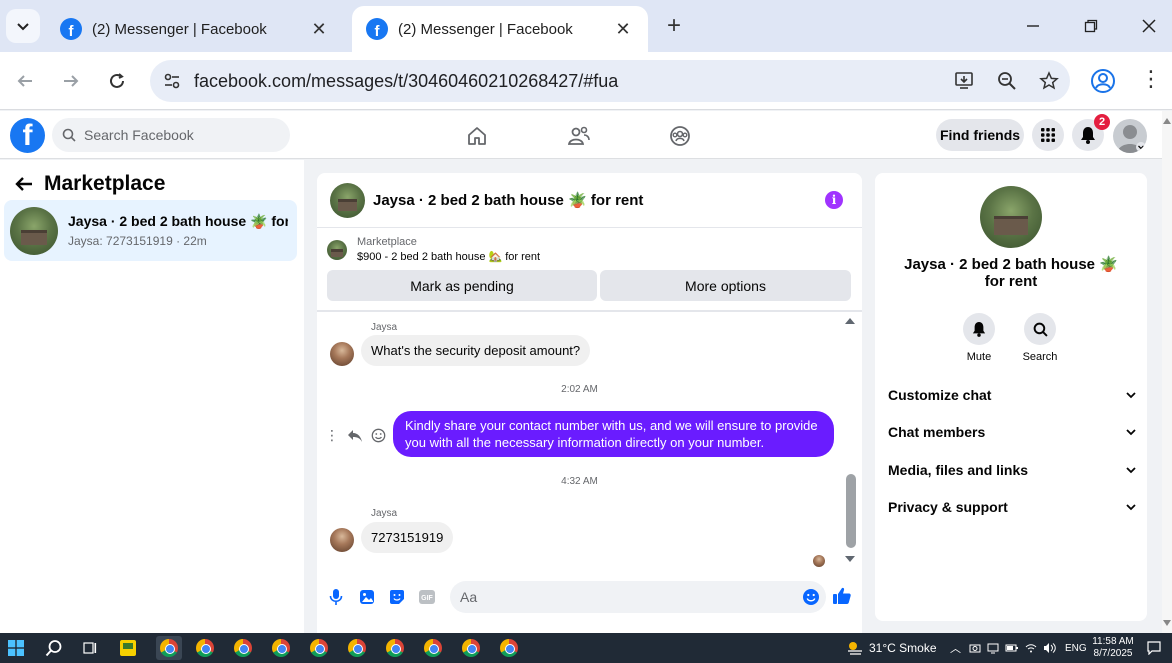  I want to click on message-input, so click(620, 597).